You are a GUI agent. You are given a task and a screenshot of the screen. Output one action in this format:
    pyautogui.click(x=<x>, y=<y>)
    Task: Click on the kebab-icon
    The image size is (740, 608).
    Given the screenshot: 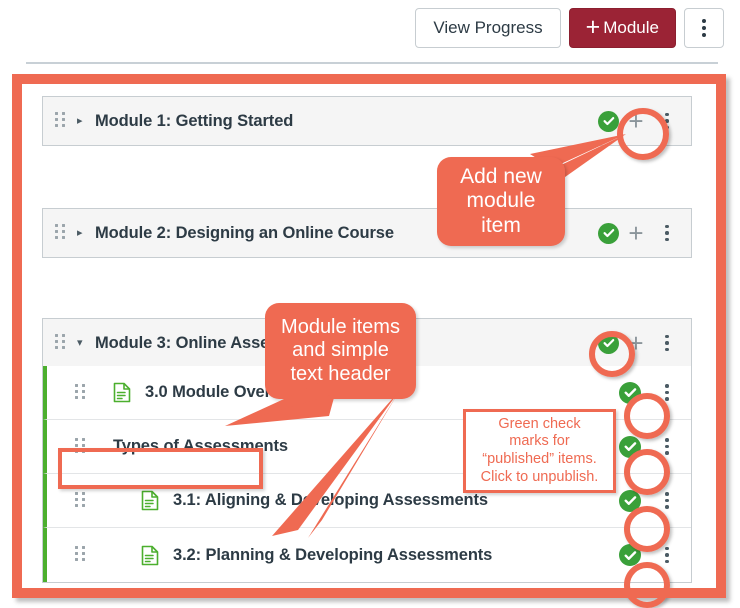 What is the action you would take?
    pyautogui.click(x=704, y=28)
    